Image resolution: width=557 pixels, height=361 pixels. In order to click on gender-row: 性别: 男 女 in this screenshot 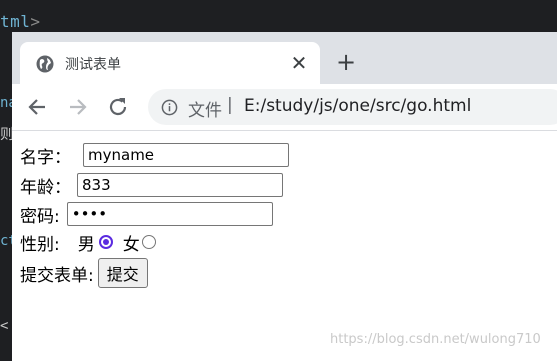, I will do `click(90, 242)`.